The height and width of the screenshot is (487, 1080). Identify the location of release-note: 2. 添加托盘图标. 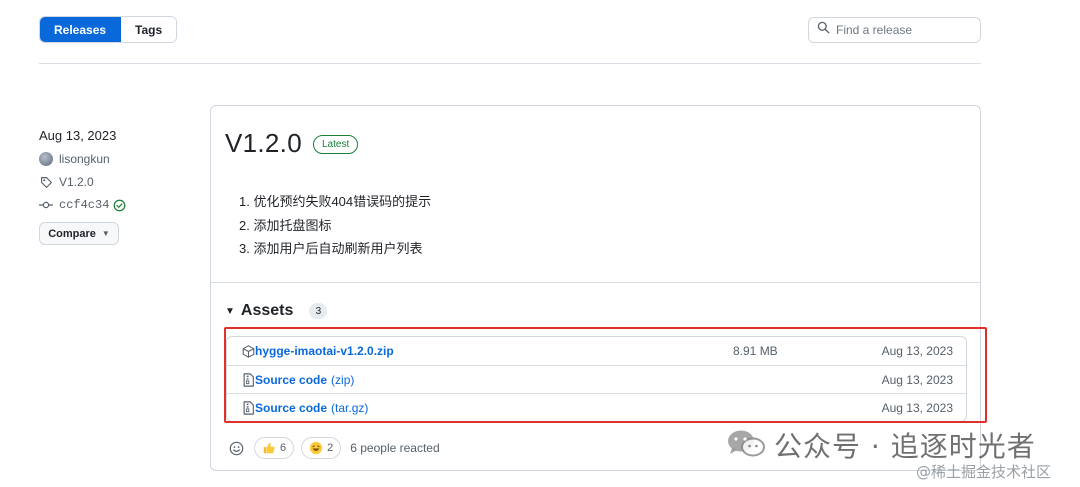
(285, 225).